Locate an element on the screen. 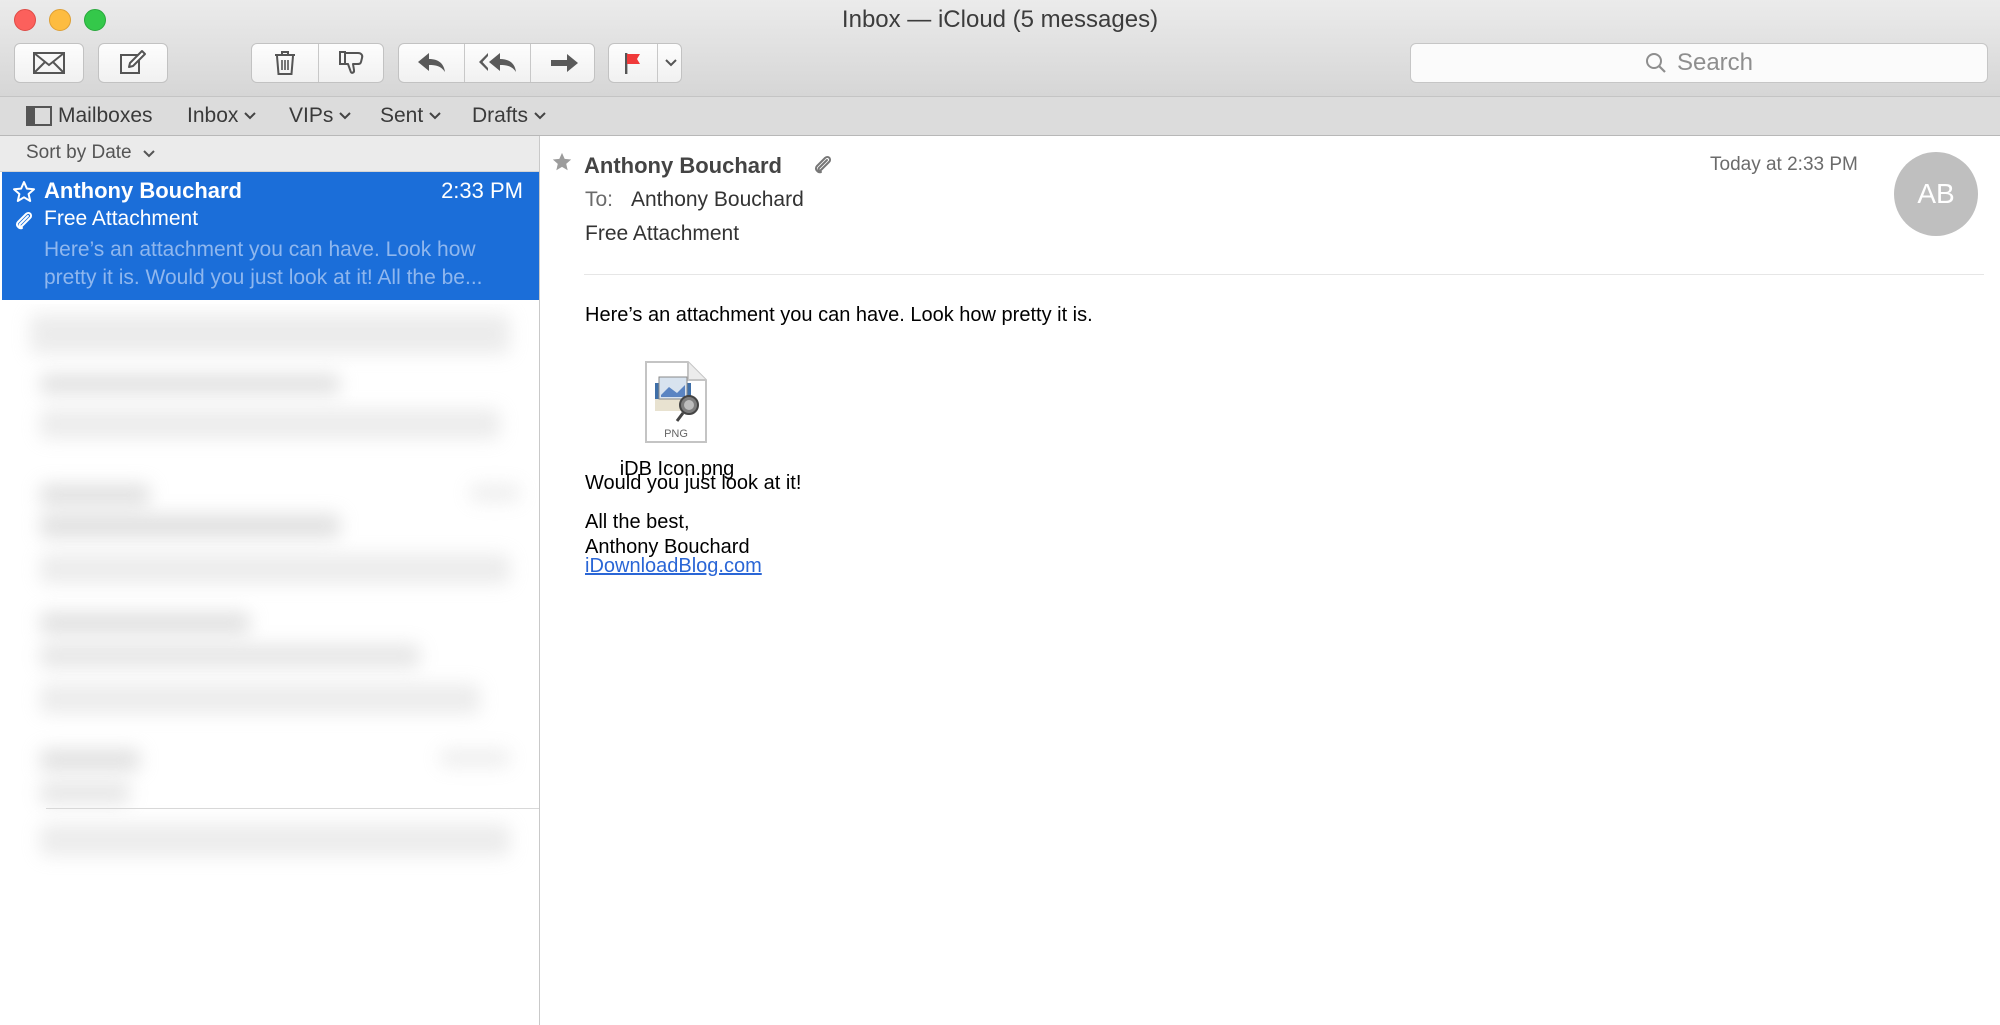  signature-link: iDownloadBlog.com is located at coordinates (673, 566).